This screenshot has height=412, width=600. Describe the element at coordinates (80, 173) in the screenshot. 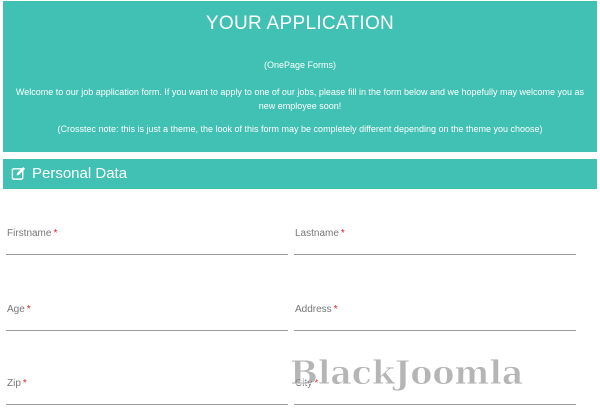

I see `section-title: Personal Data` at that location.